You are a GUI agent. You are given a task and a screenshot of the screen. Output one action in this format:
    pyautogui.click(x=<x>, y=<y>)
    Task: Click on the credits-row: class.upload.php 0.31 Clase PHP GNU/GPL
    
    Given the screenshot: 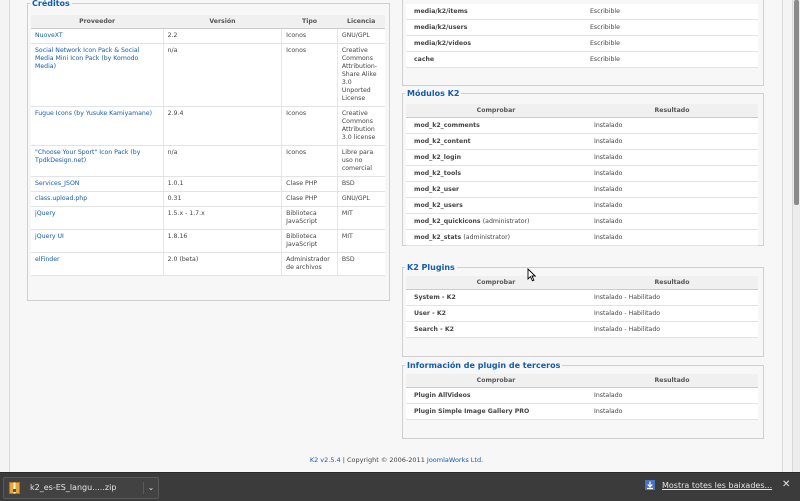 What is the action you would take?
    pyautogui.click(x=208, y=199)
    